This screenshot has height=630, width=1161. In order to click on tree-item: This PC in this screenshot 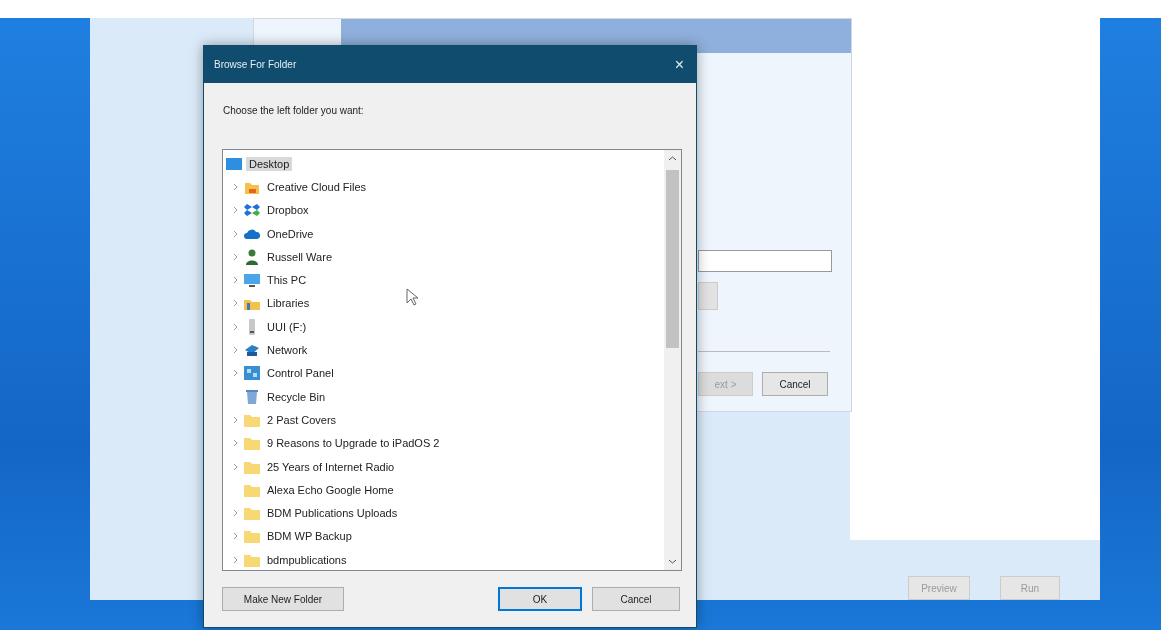, I will do `click(287, 280)`.